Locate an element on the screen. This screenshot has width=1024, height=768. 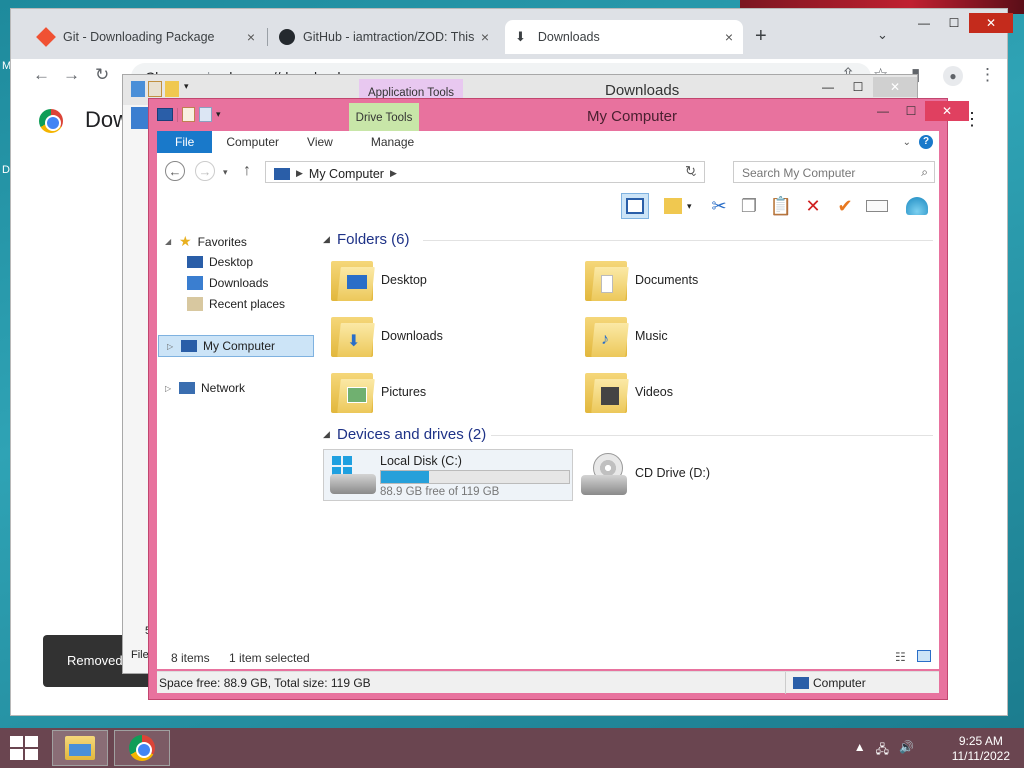
nav-desktop: Desktop is located at coordinates (220, 262).